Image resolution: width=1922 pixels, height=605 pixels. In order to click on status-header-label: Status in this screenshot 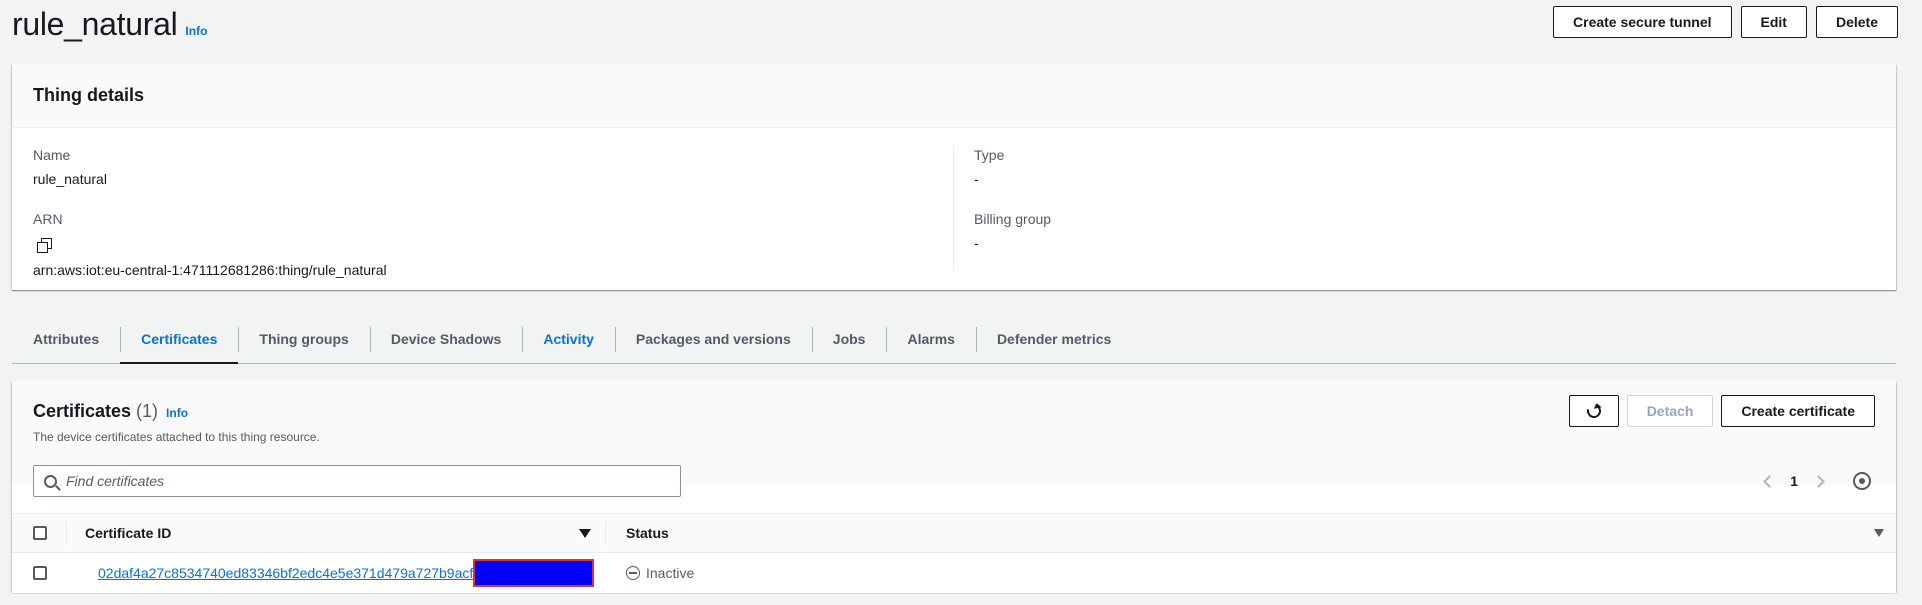, I will do `click(647, 533)`.